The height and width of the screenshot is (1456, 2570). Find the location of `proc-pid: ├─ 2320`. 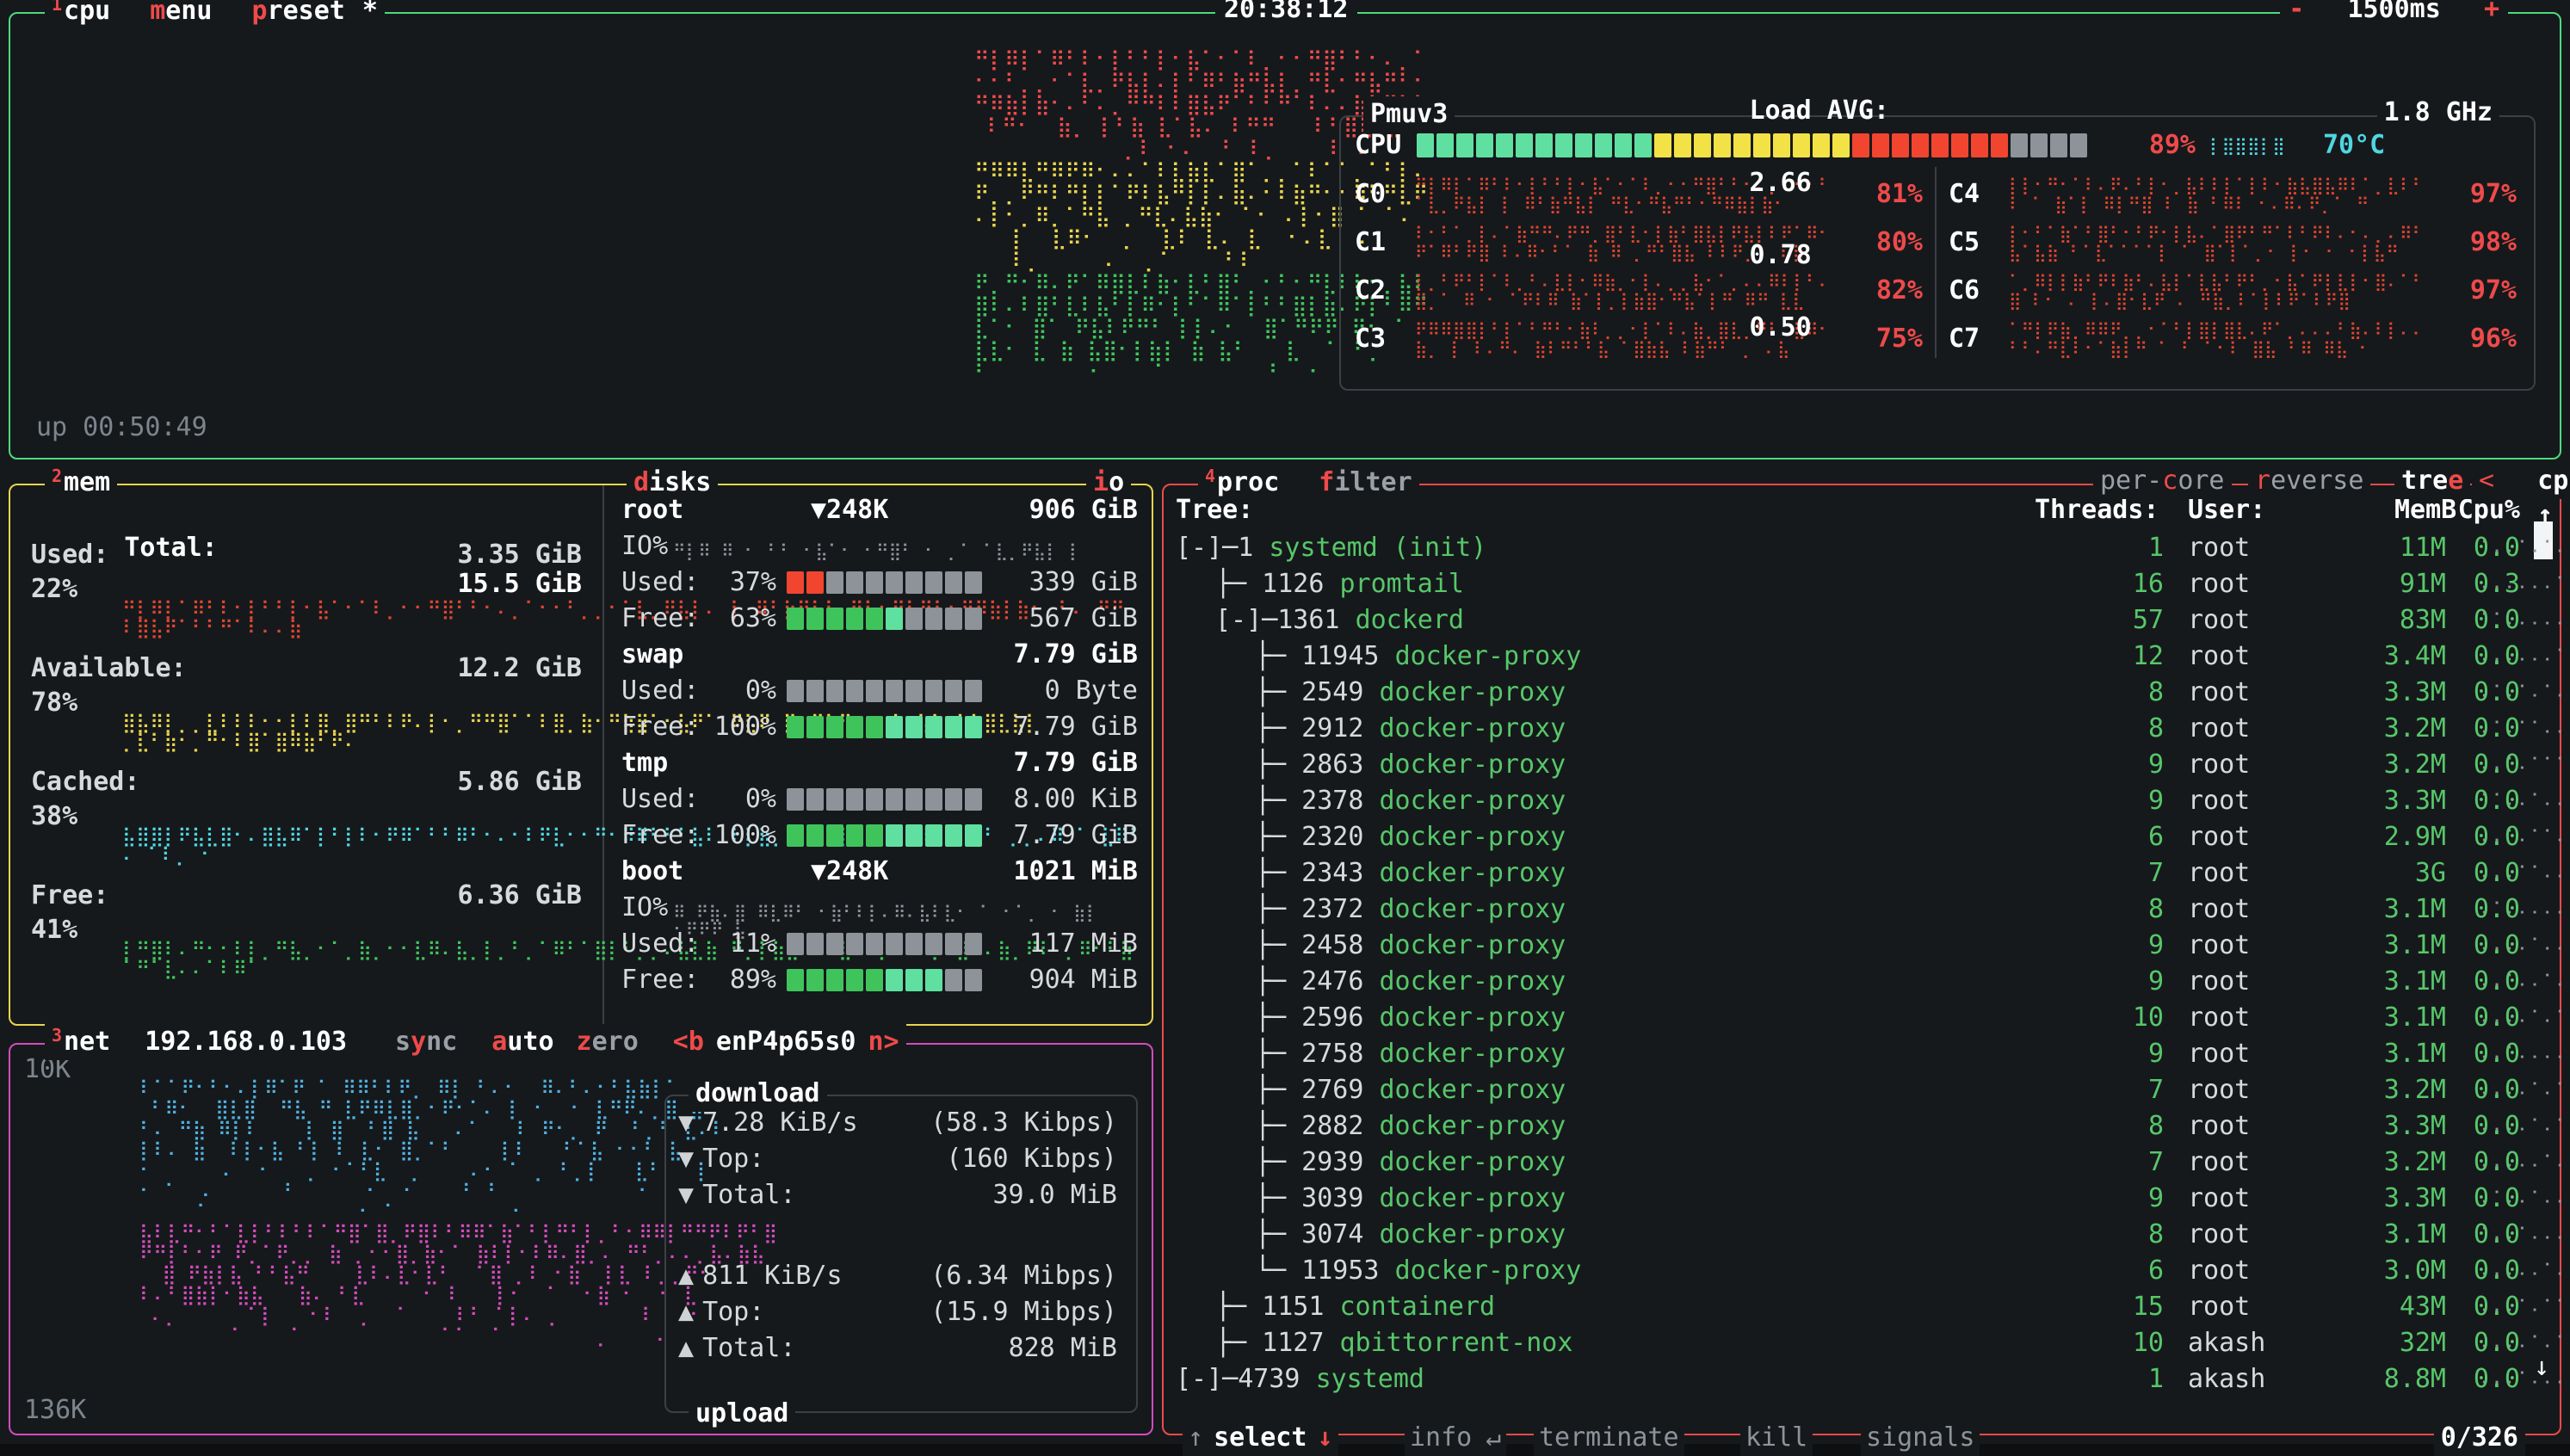

proc-pid: ├─ 2320 is located at coordinates (1317, 837).